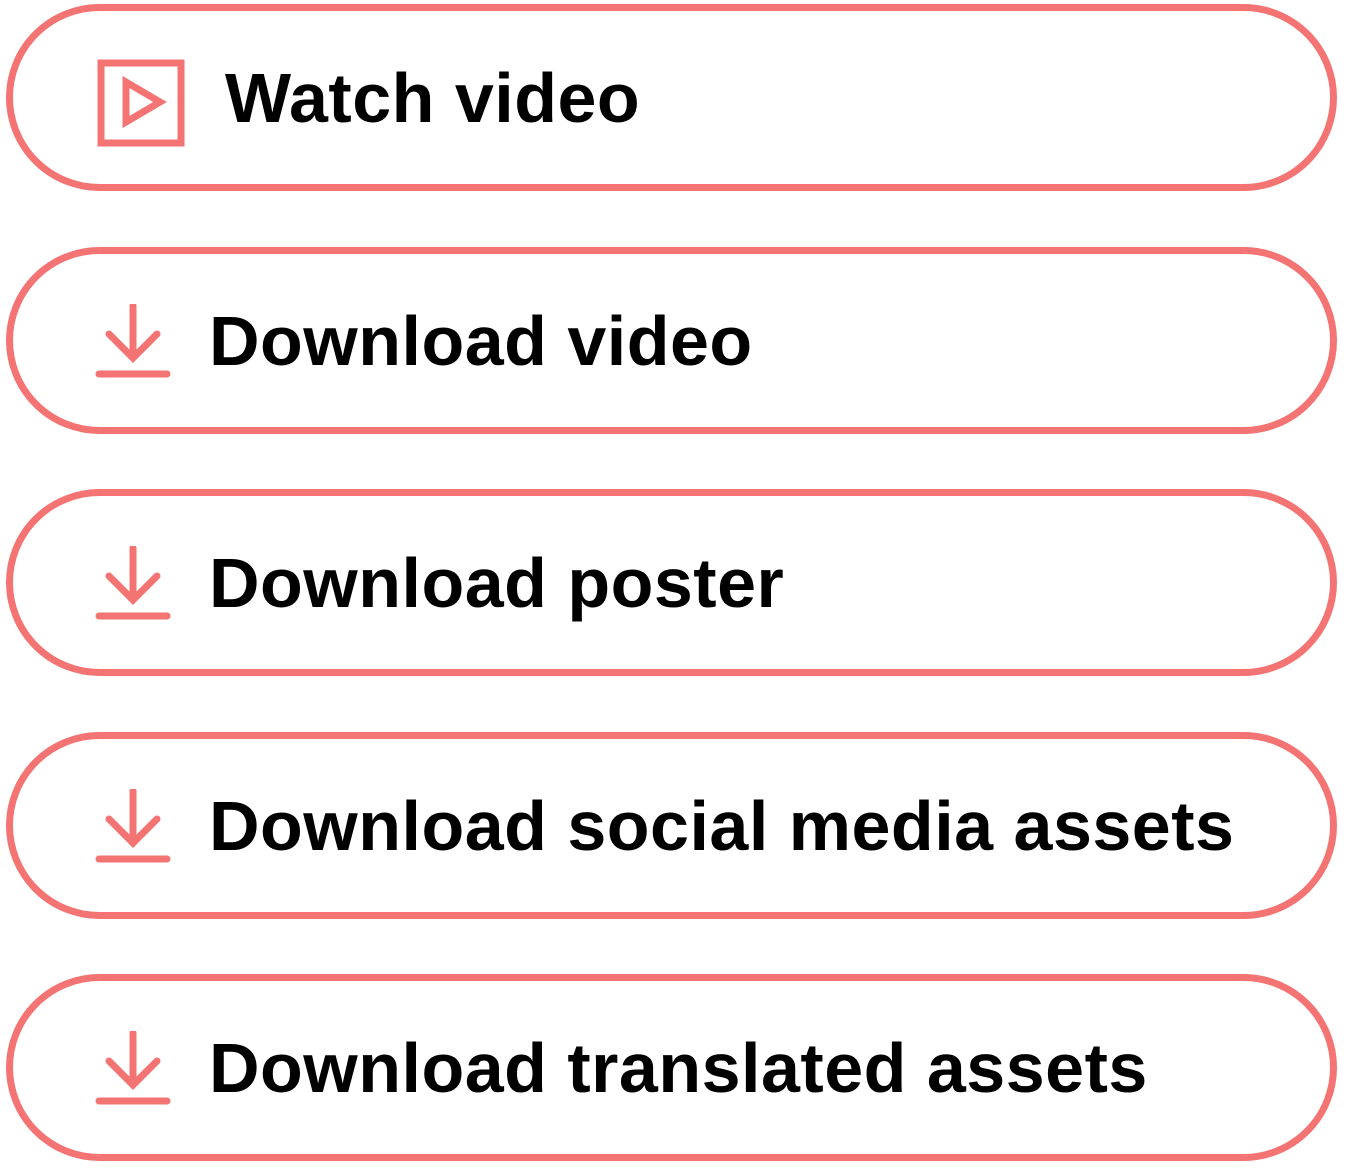 The width and height of the screenshot is (1347, 1171). Describe the element at coordinates (433, 97) in the screenshot. I see `watch-video-label: Watch video` at that location.